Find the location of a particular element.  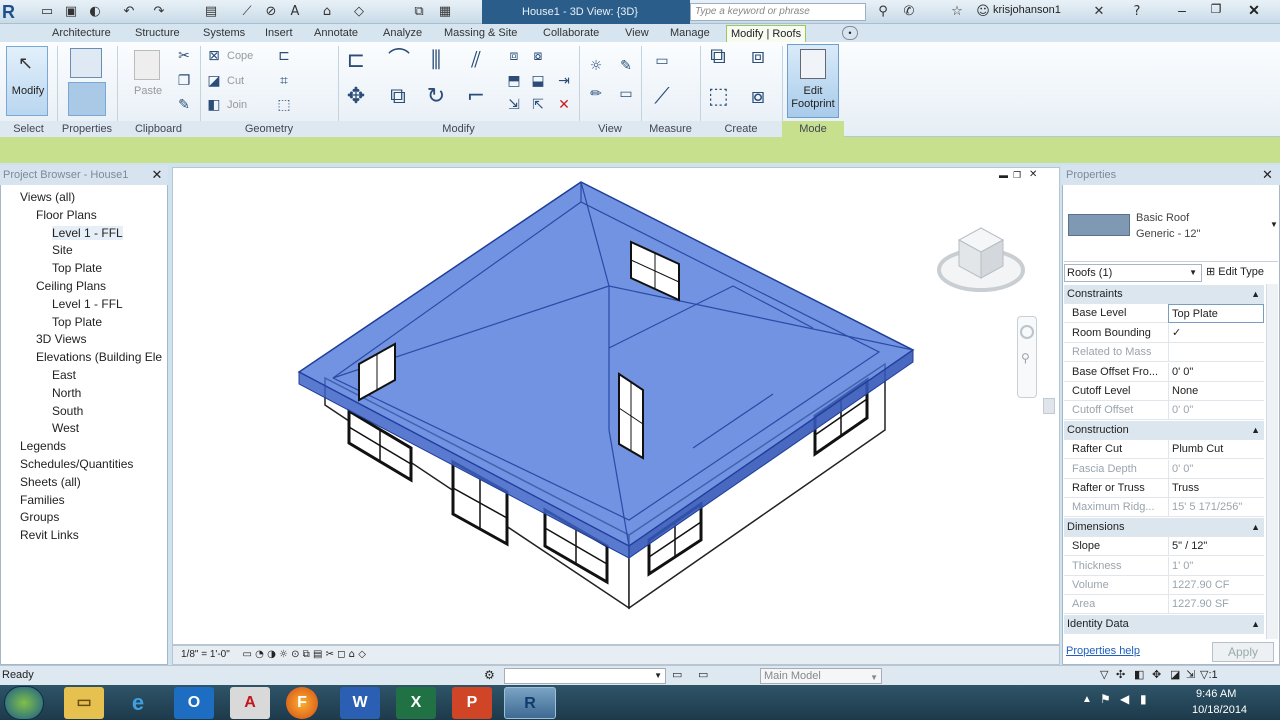

offset-icon: ⌒ is located at coordinates (399, 61).